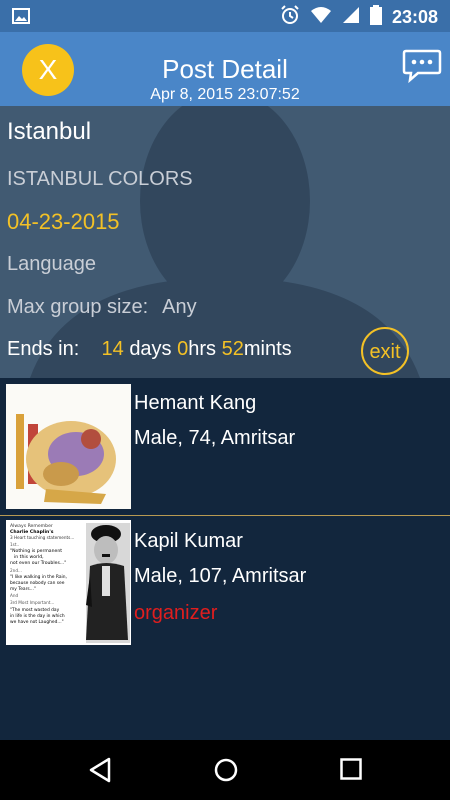 This screenshot has width=450, height=800. What do you see at coordinates (21, 18) in the screenshot?
I see `image-icon` at bounding box center [21, 18].